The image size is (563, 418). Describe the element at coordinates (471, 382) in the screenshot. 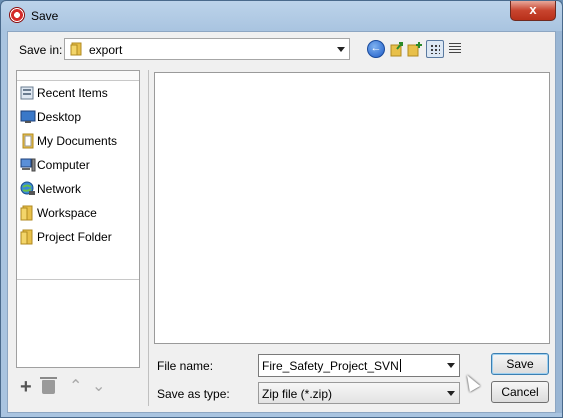

I see `mouse-cursor-icon` at that location.